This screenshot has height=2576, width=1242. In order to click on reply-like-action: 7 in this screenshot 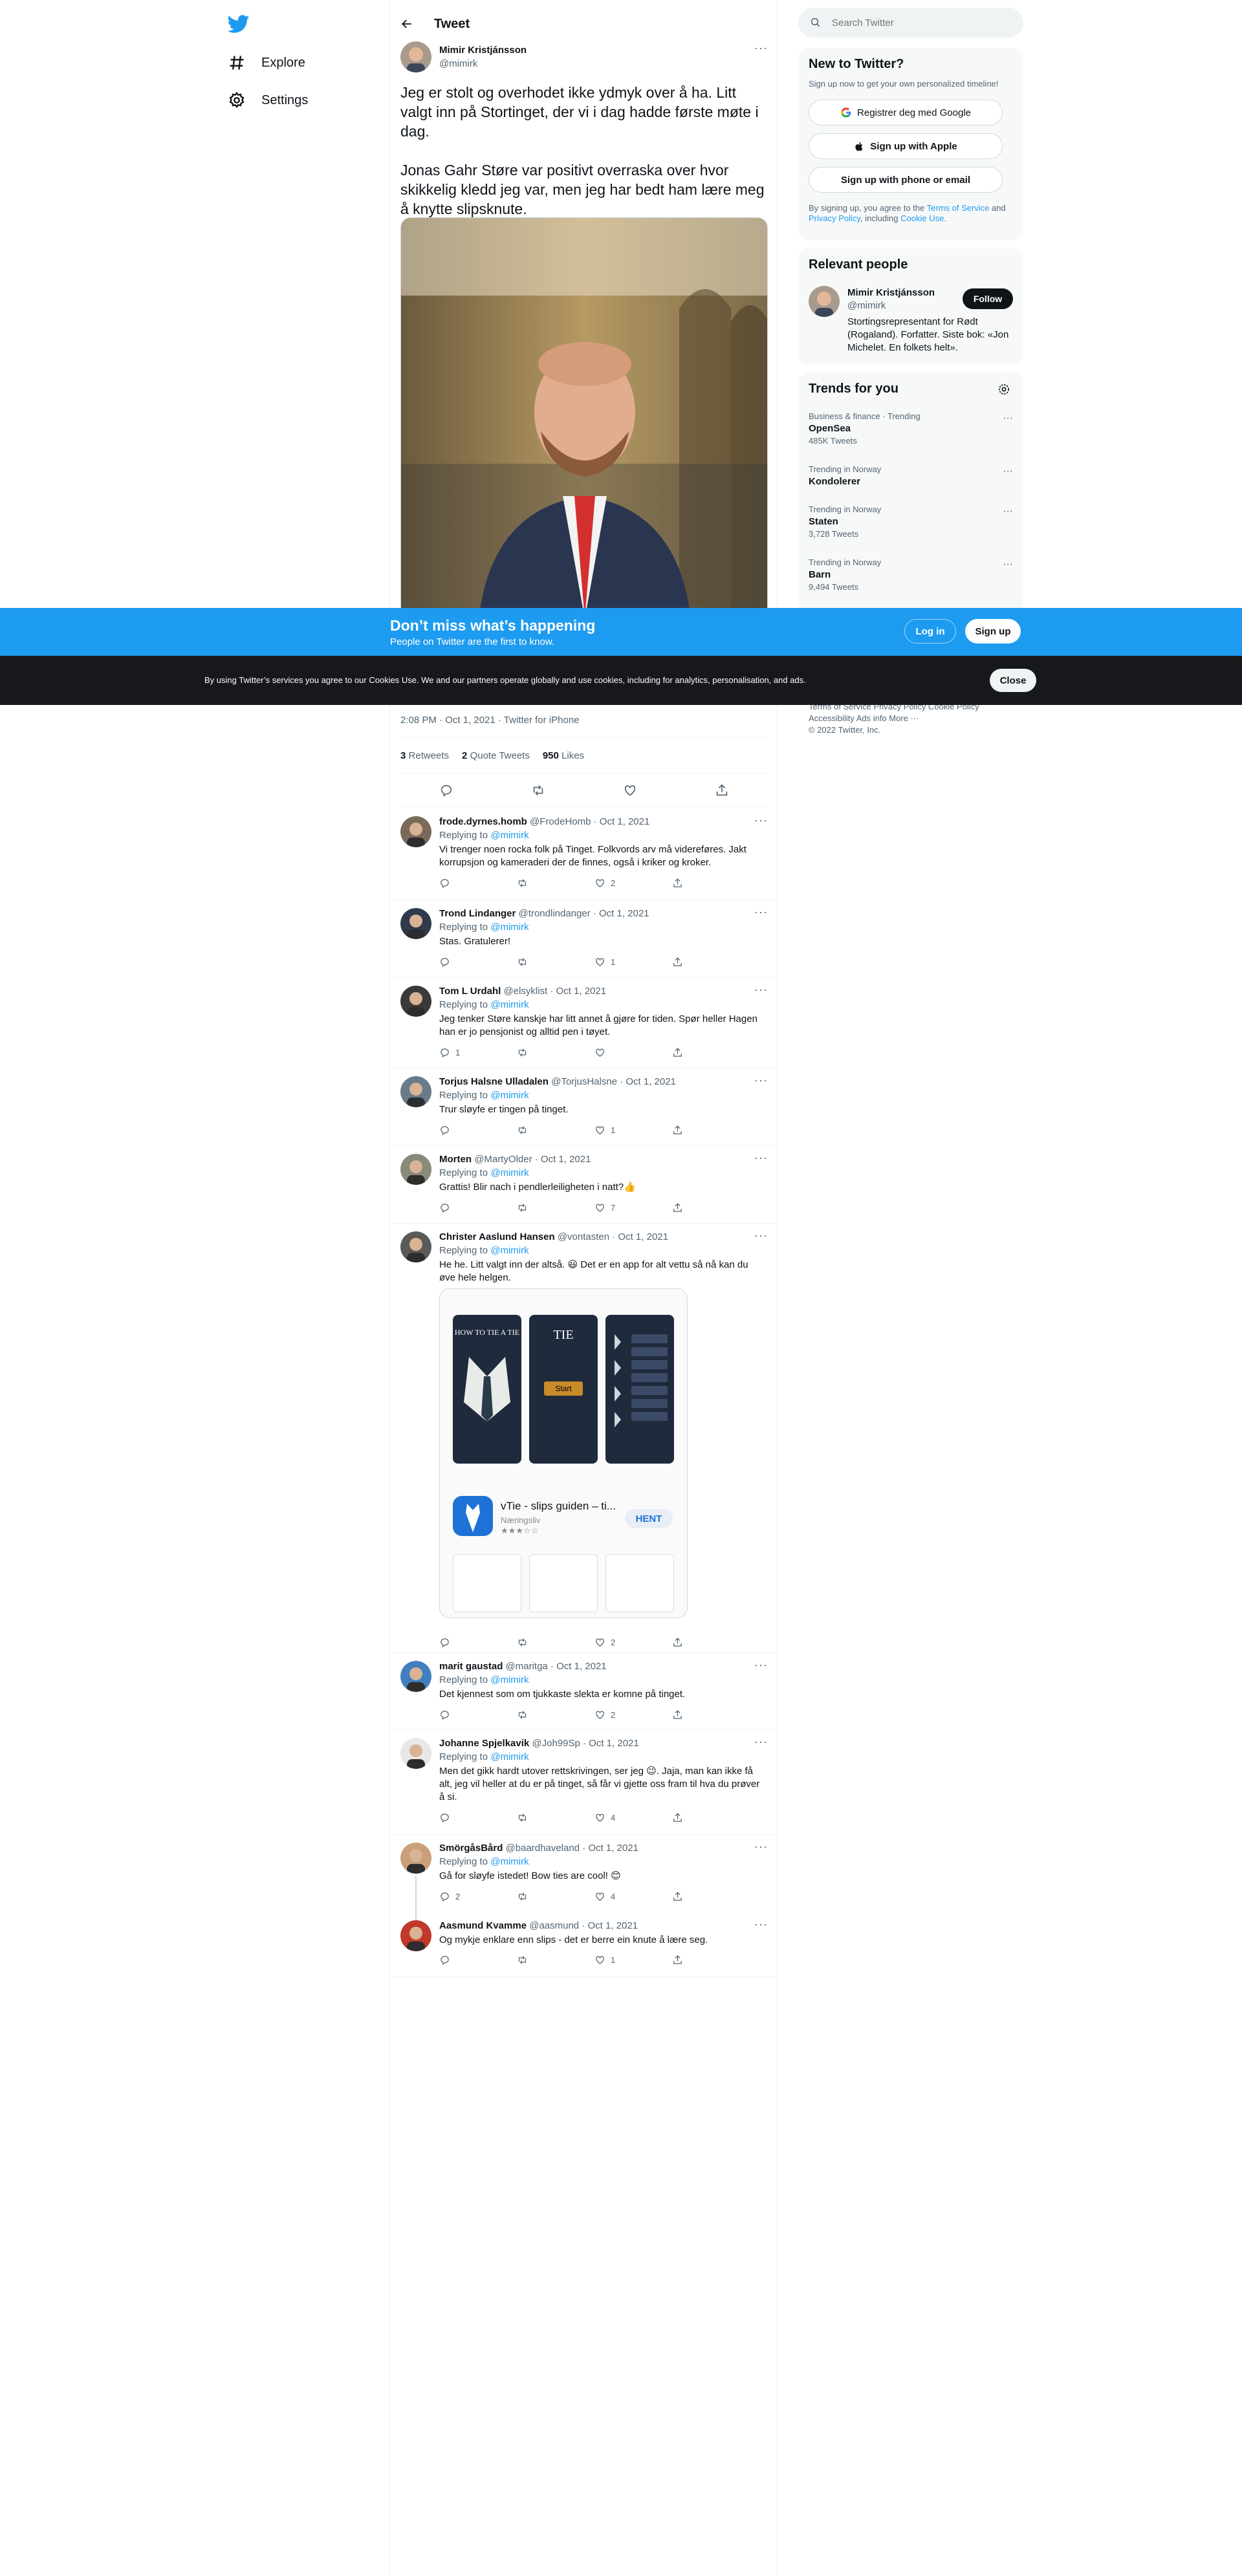, I will do `click(617, 1207)`.